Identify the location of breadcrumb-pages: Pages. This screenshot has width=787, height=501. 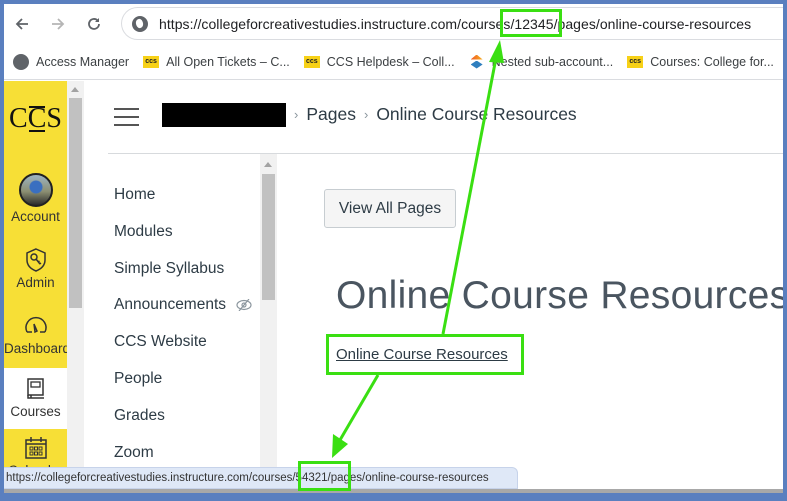
(331, 114).